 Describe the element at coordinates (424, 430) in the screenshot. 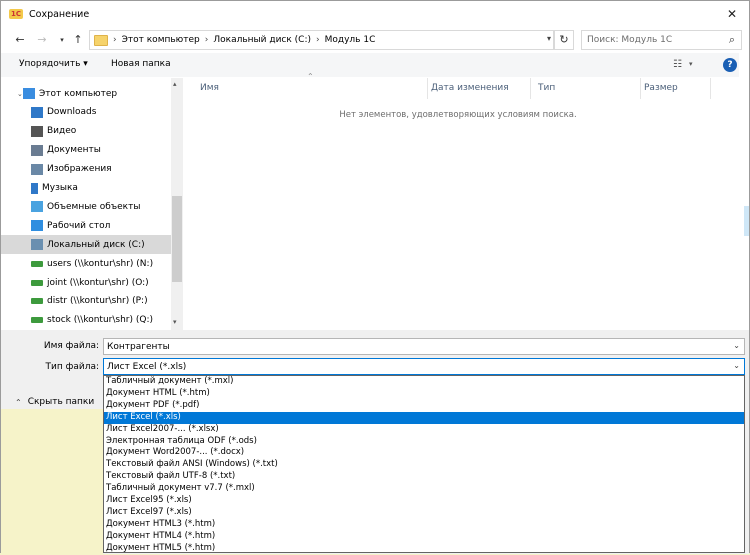

I see `filetype-option: Лист Excel2007-... (*.xlsx)` at that location.